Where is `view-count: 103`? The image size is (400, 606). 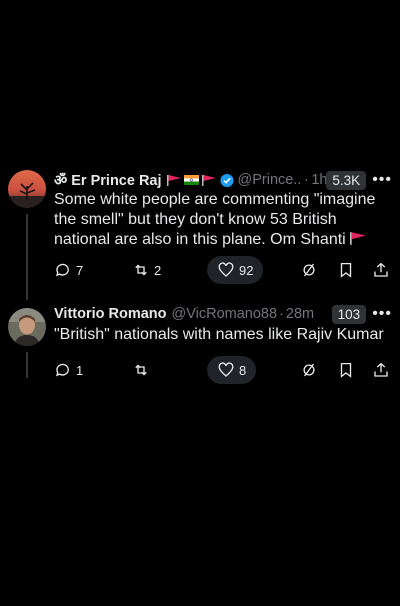
view-count: 103 is located at coordinates (349, 314).